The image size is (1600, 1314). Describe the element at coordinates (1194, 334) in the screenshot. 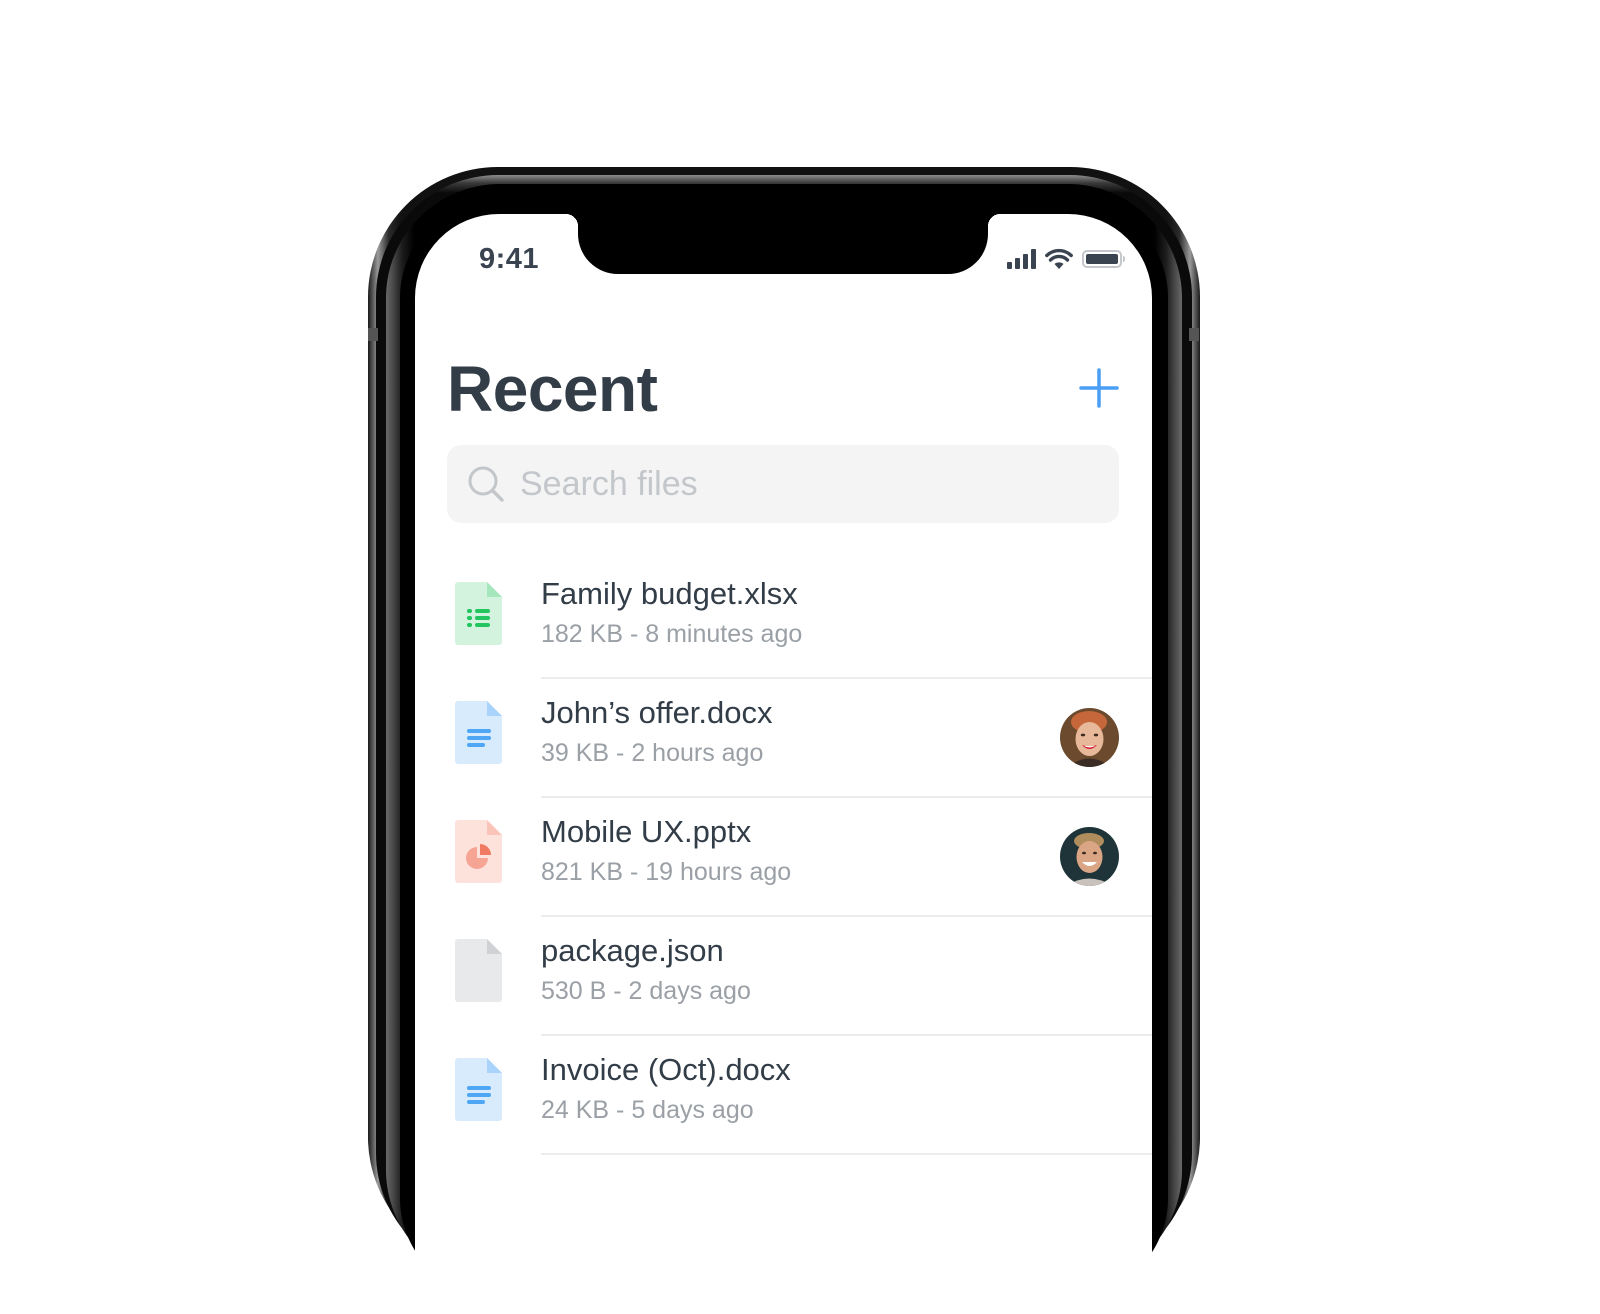

I see `side-button-right` at that location.